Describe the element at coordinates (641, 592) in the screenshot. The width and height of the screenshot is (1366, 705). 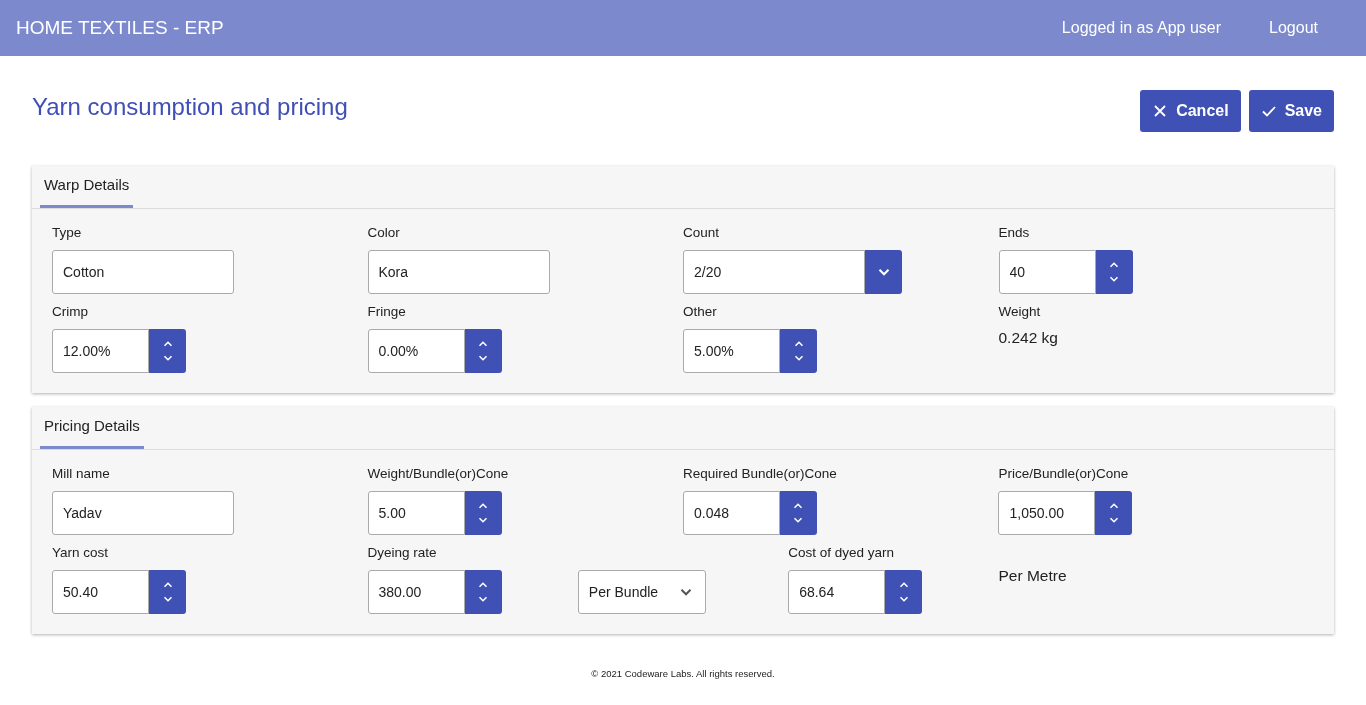
I see `select-field: Per Bundle` at that location.